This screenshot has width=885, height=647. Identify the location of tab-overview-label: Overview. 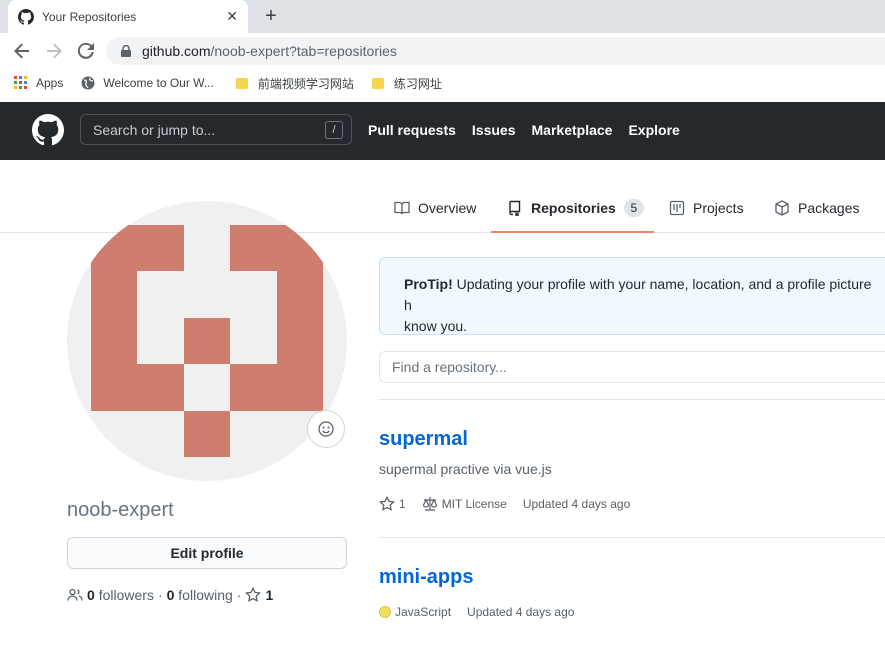
(447, 208).